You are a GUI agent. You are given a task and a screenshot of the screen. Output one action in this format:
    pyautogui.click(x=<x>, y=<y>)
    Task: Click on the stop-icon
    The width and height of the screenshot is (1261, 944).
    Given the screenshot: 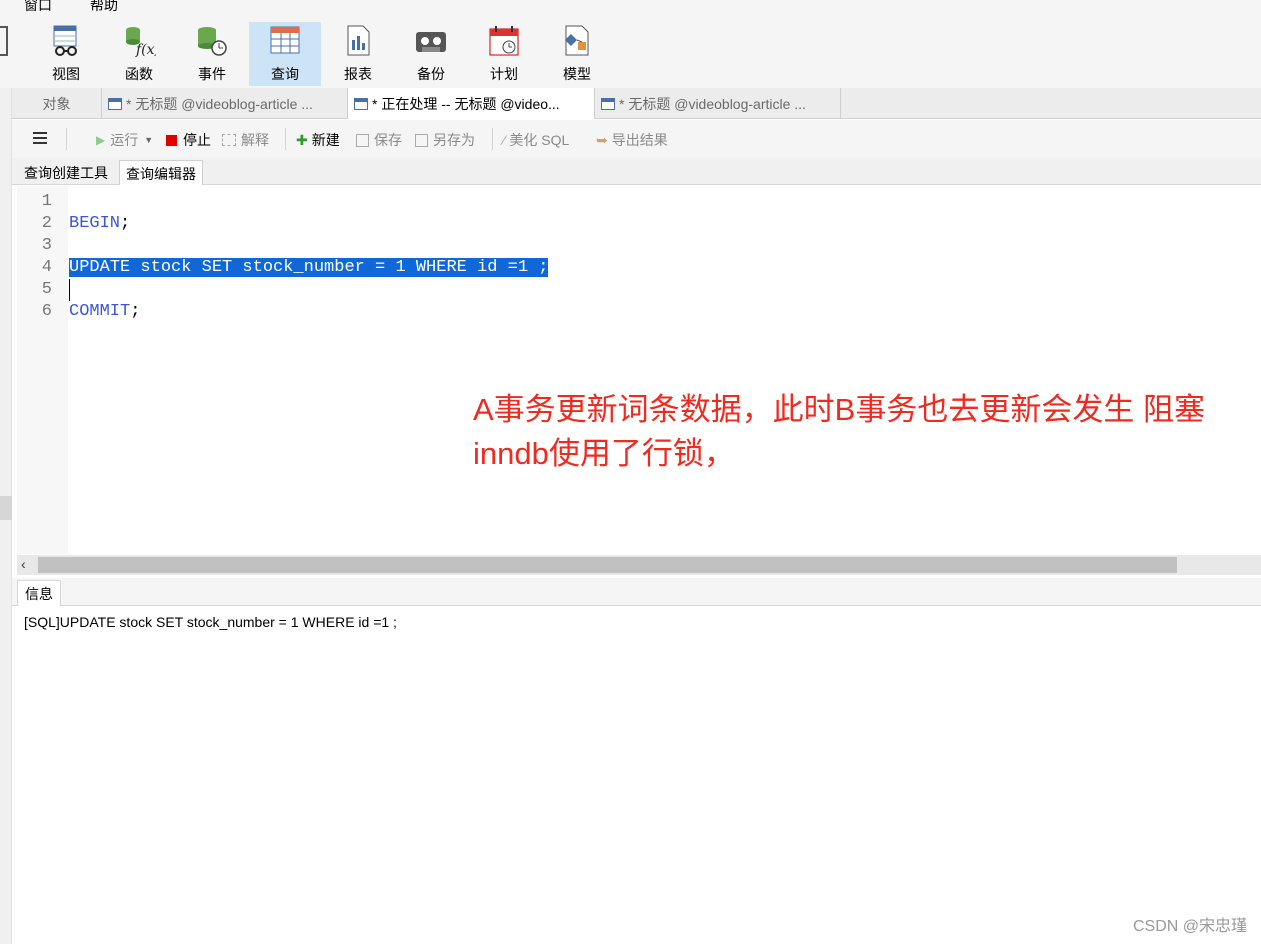 What is the action you would take?
    pyautogui.click(x=171, y=140)
    